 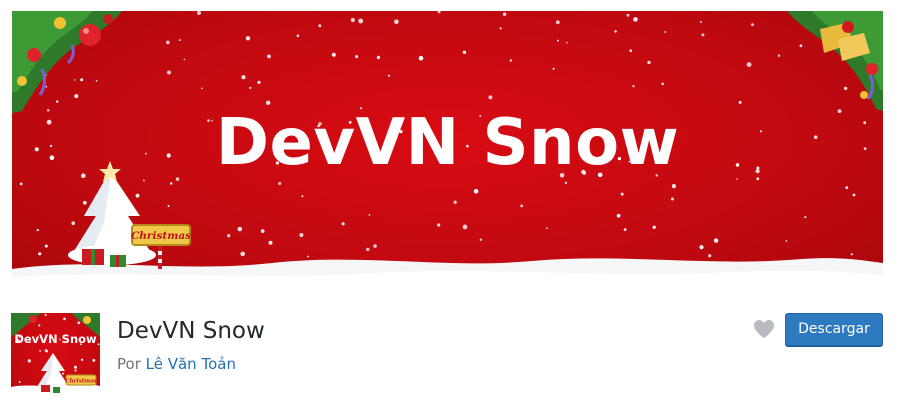 I want to click on garland-top-left-decoration, so click(x=67, y=62).